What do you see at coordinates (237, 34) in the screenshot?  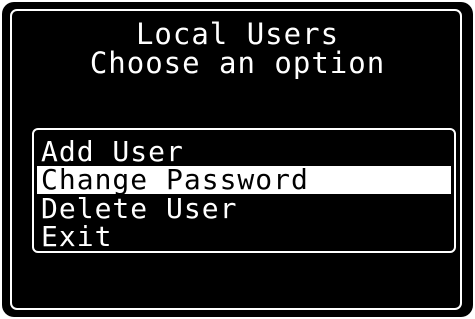 I see `dialog-title: Local Users` at bounding box center [237, 34].